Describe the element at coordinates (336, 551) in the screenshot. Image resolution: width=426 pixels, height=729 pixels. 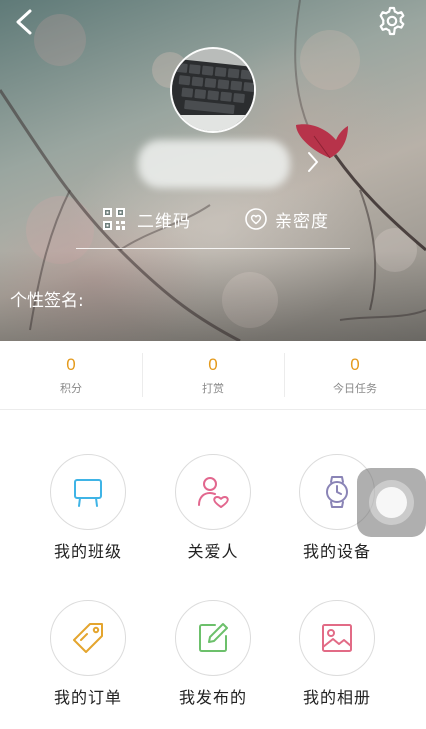
I see `menu-label: 我的设备` at that location.